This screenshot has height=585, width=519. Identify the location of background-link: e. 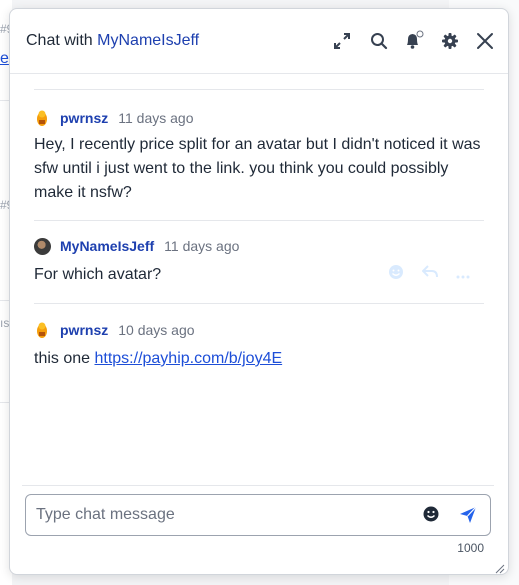
(4, 59).